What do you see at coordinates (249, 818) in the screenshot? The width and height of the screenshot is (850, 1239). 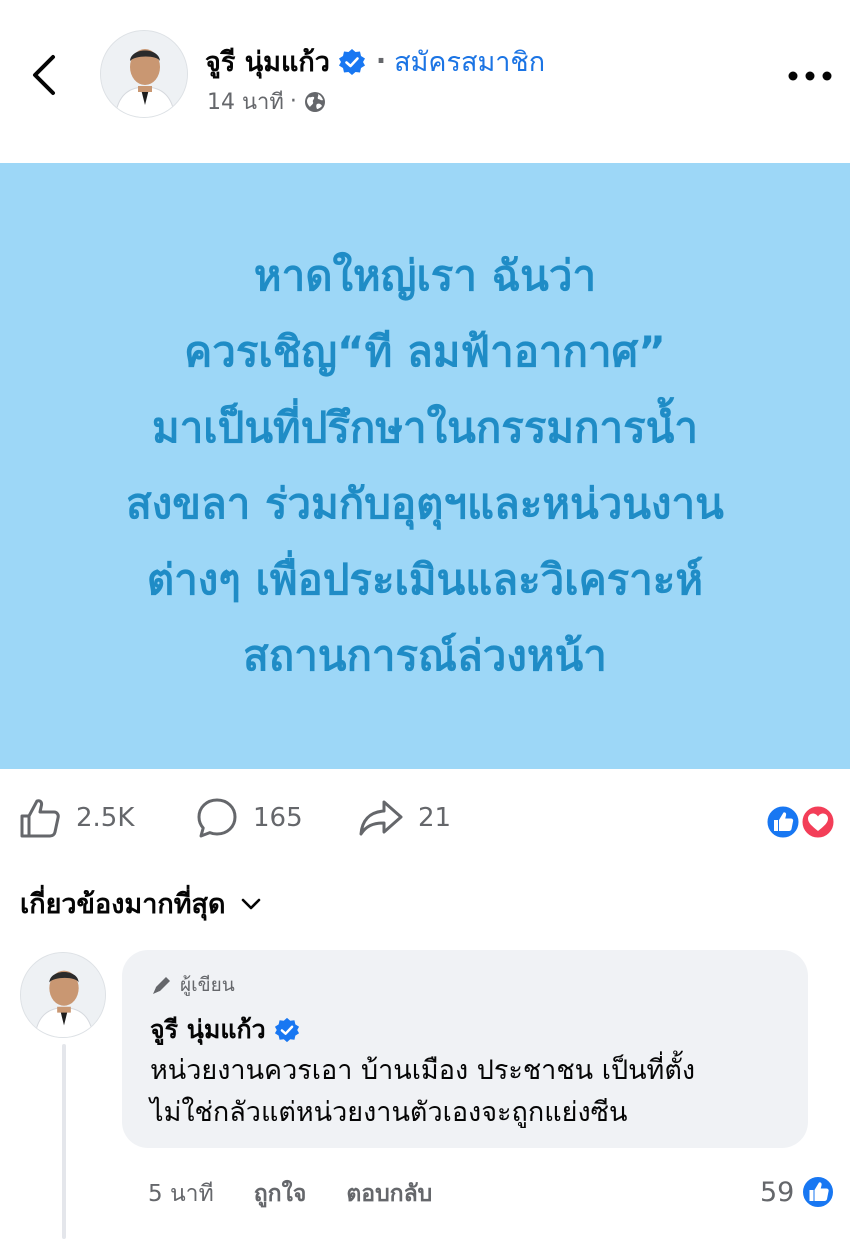 I see `comment-button: 165` at bounding box center [249, 818].